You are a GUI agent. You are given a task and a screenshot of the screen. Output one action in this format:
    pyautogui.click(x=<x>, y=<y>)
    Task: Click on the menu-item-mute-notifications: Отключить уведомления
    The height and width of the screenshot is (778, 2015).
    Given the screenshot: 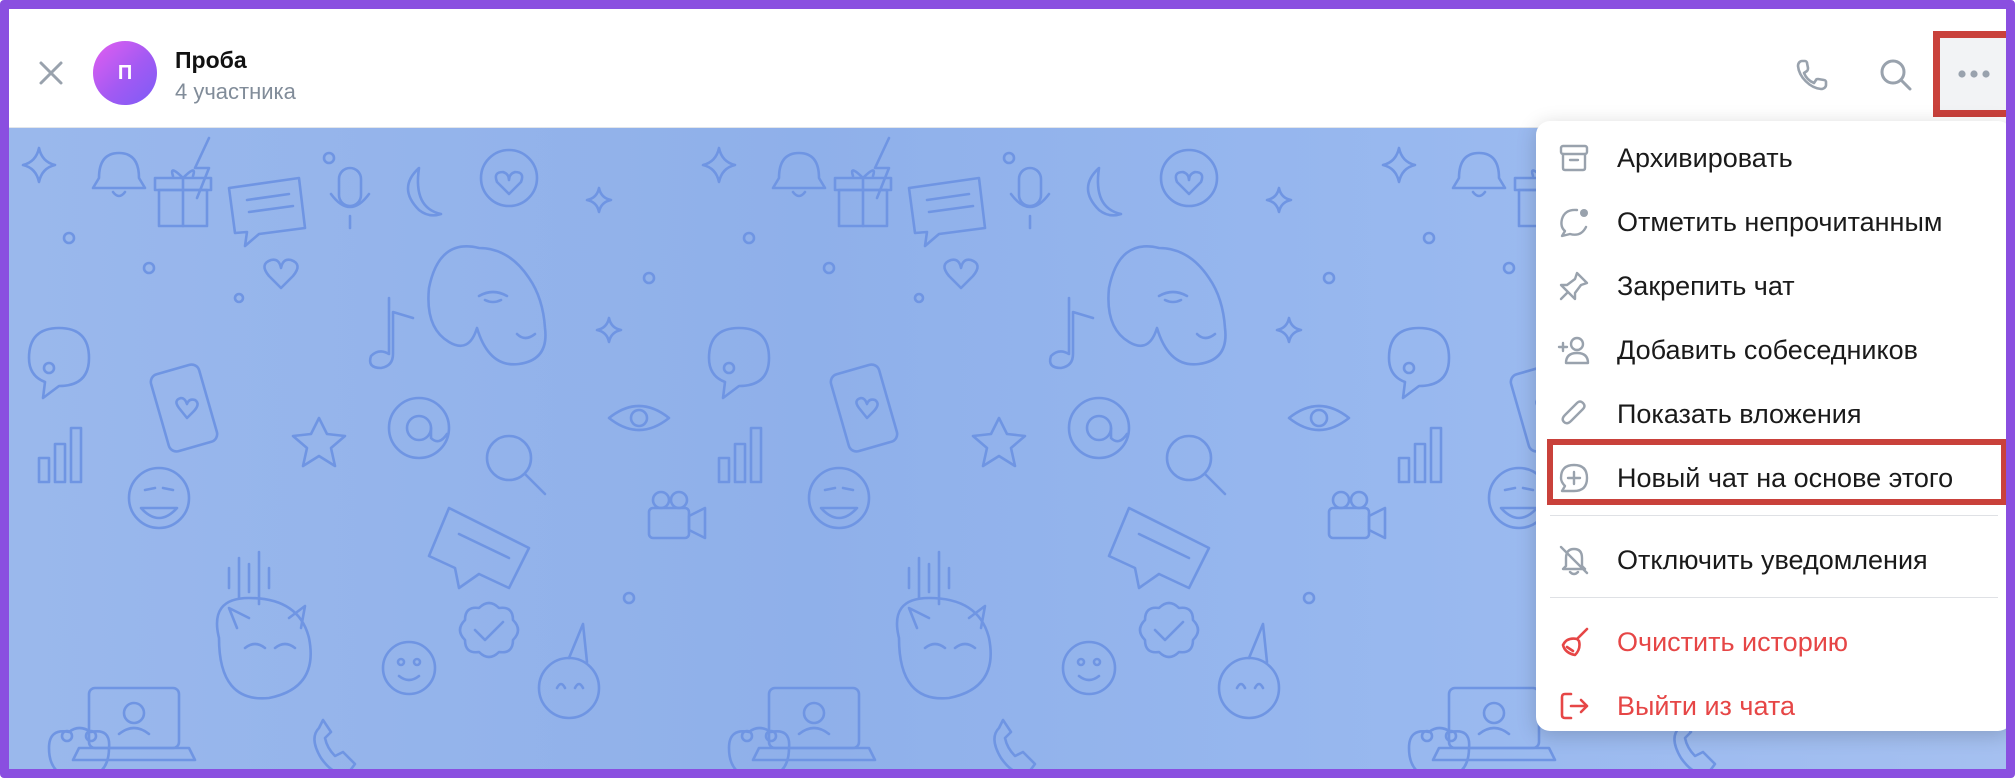 What is the action you would take?
    pyautogui.click(x=1771, y=560)
    